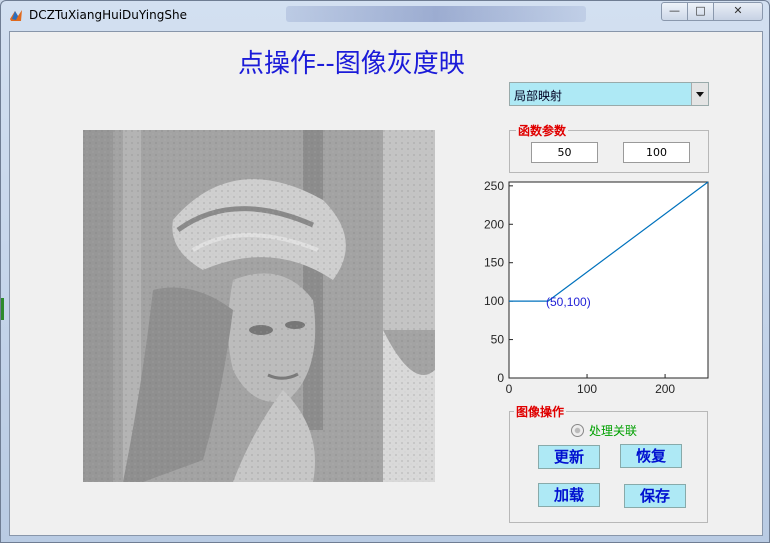  I want to click on param-1-input: 50, so click(564, 152).